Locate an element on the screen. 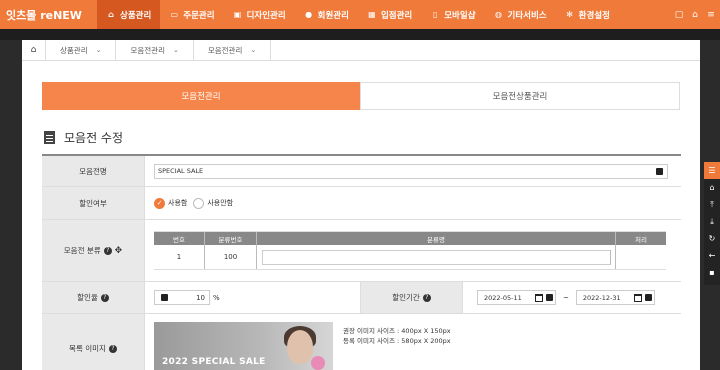 The image size is (720, 370). row-name: 모음전명 SPECIAL SALE is located at coordinates (361, 171).